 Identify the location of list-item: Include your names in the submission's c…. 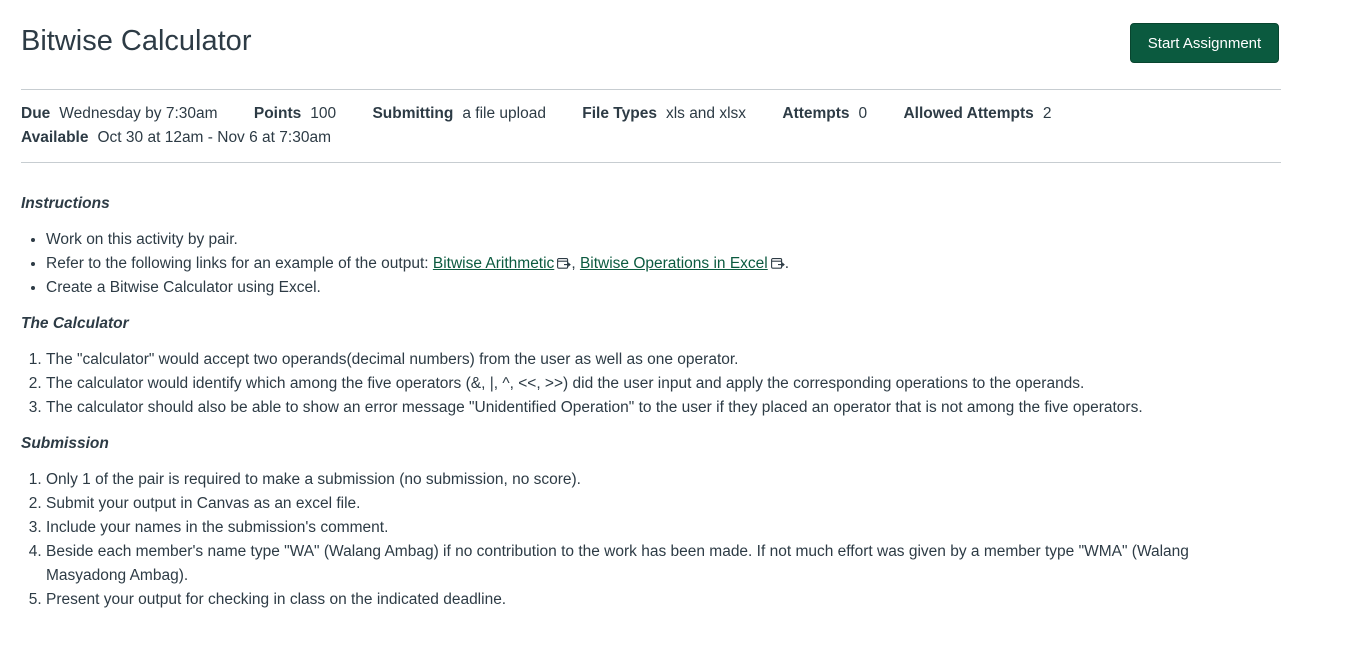
(648, 528).